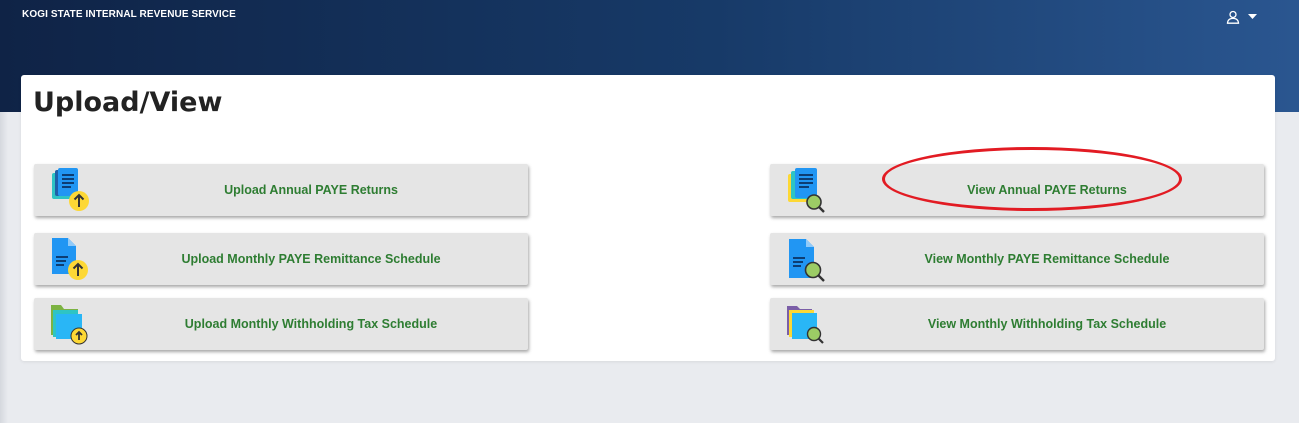 Image resolution: width=1299 pixels, height=423 pixels. I want to click on tile-label: View Annual PAYE Returns, so click(1047, 190).